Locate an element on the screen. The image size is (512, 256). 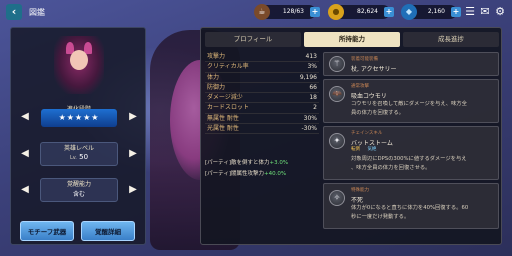
equipment-heading: 装着可能装備 is located at coordinates (364, 59).